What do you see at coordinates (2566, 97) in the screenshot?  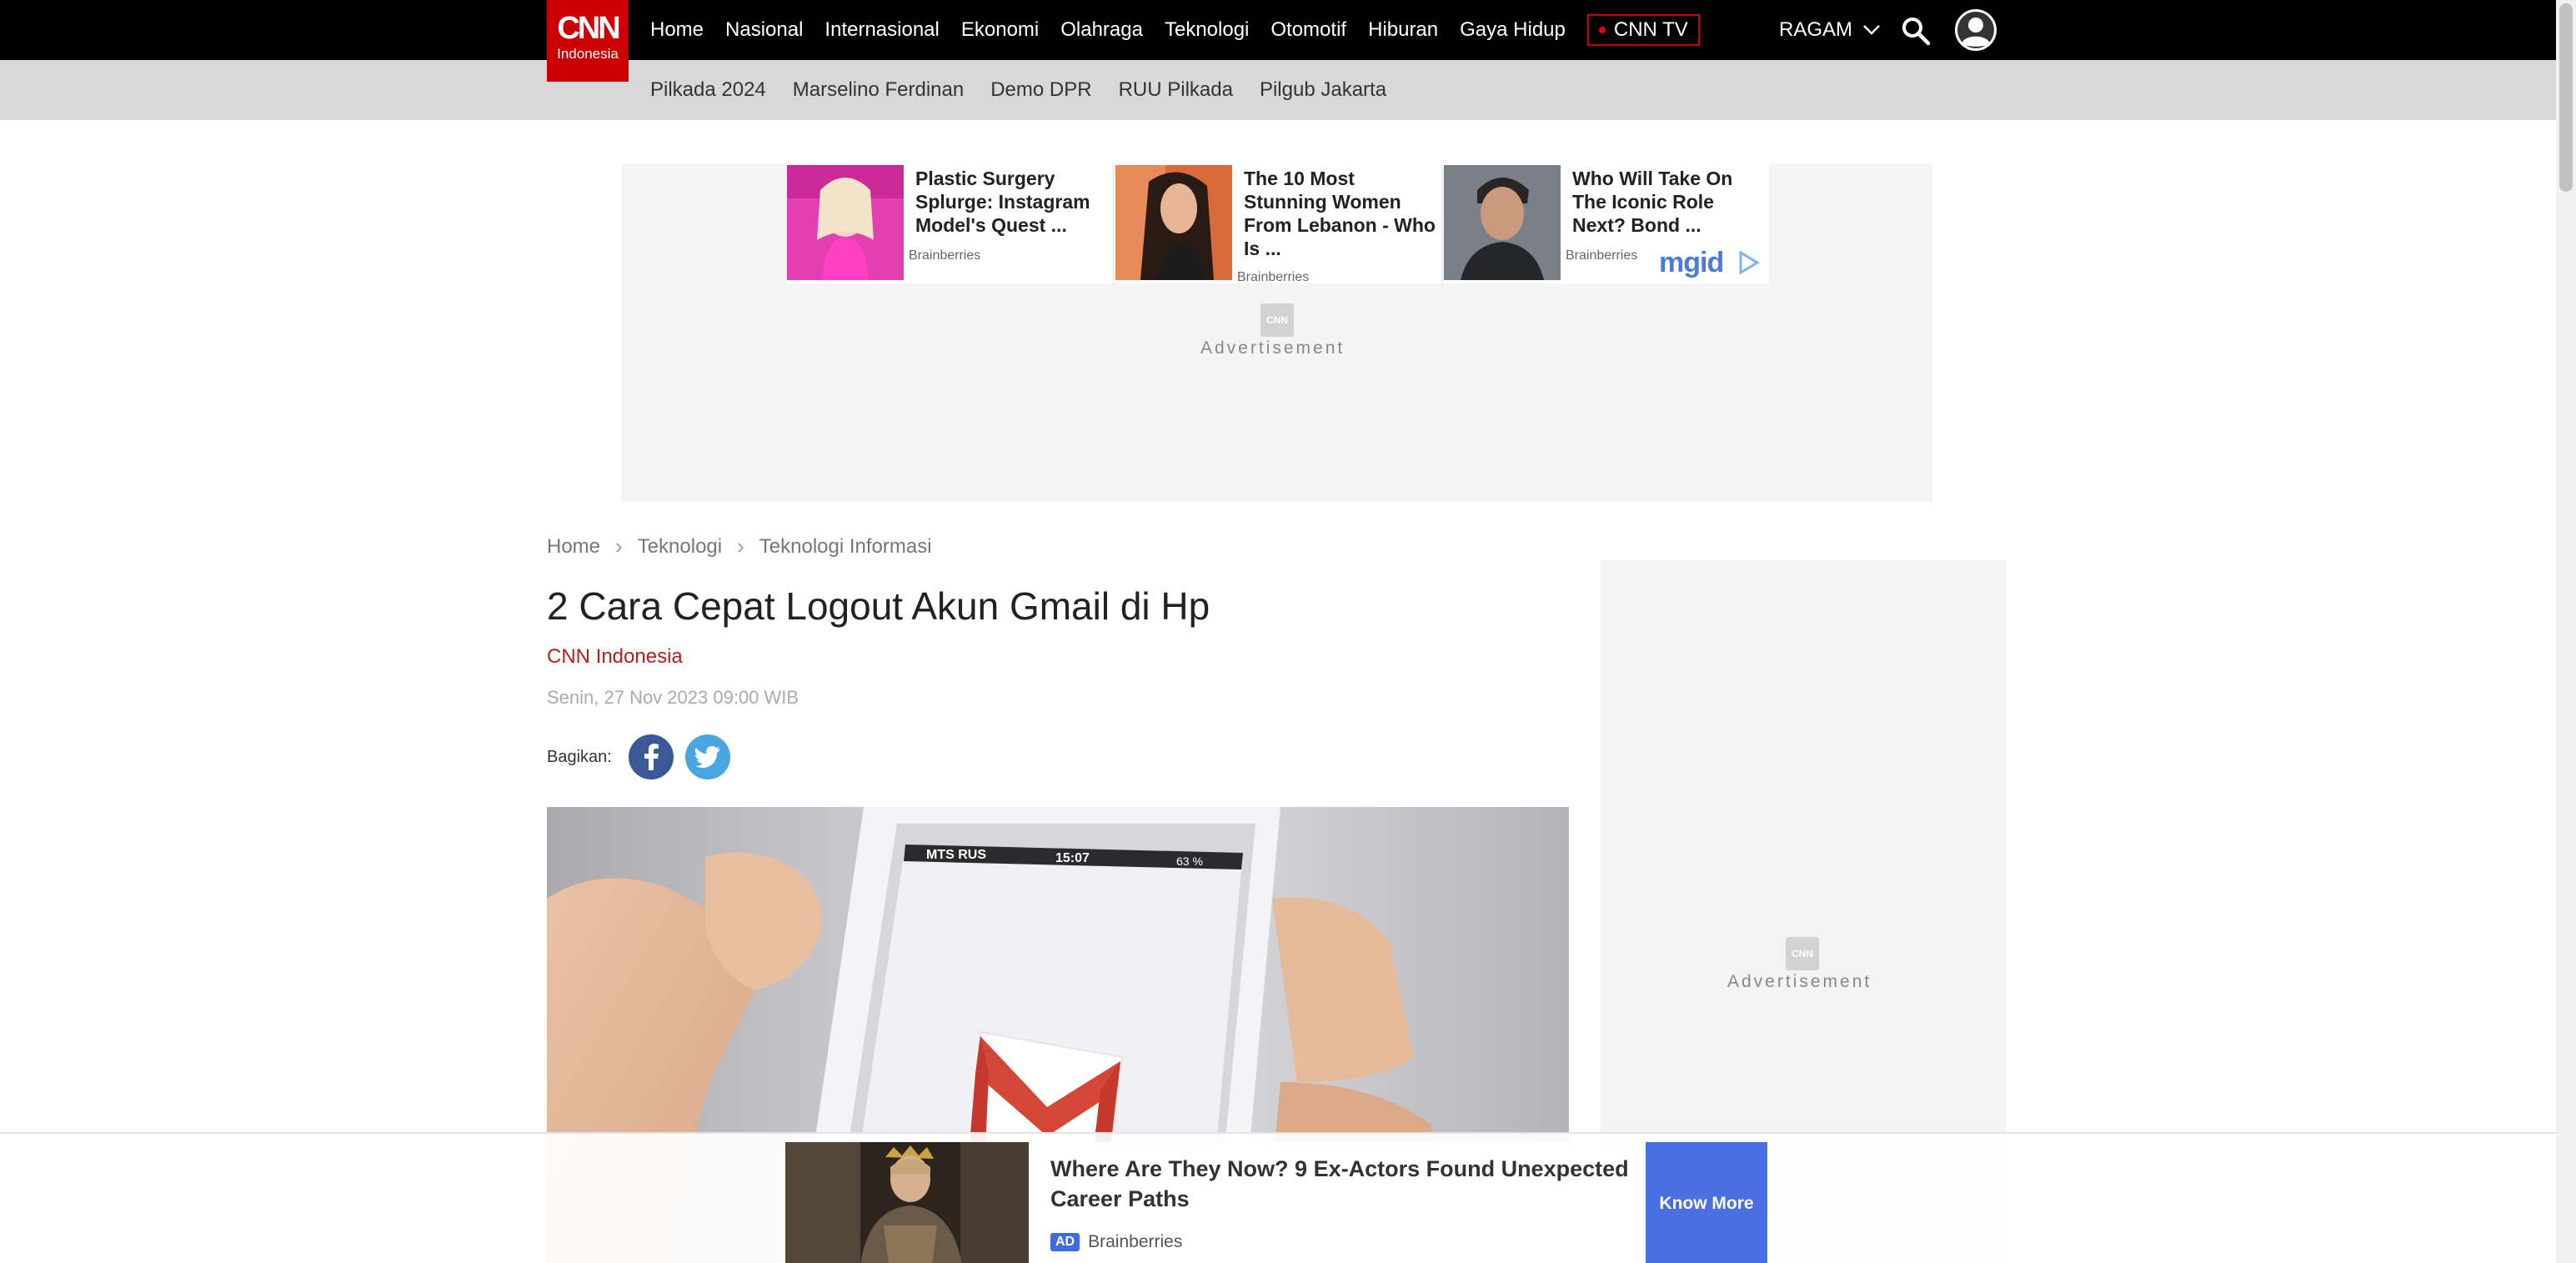 I see `scrollbar-thumb` at bounding box center [2566, 97].